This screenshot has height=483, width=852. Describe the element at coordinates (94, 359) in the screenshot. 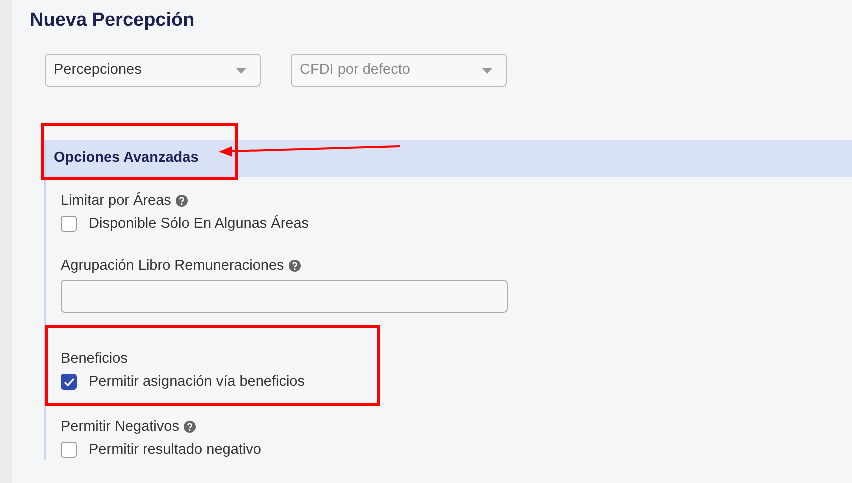

I see `field-label: Beneficios` at that location.